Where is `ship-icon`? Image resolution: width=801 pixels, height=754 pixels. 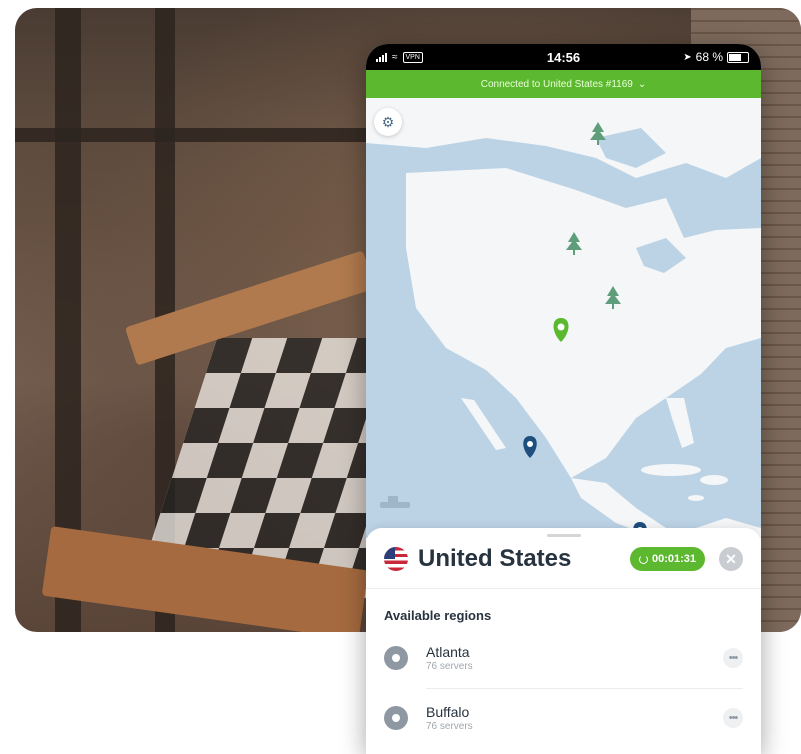 ship-icon is located at coordinates (395, 502).